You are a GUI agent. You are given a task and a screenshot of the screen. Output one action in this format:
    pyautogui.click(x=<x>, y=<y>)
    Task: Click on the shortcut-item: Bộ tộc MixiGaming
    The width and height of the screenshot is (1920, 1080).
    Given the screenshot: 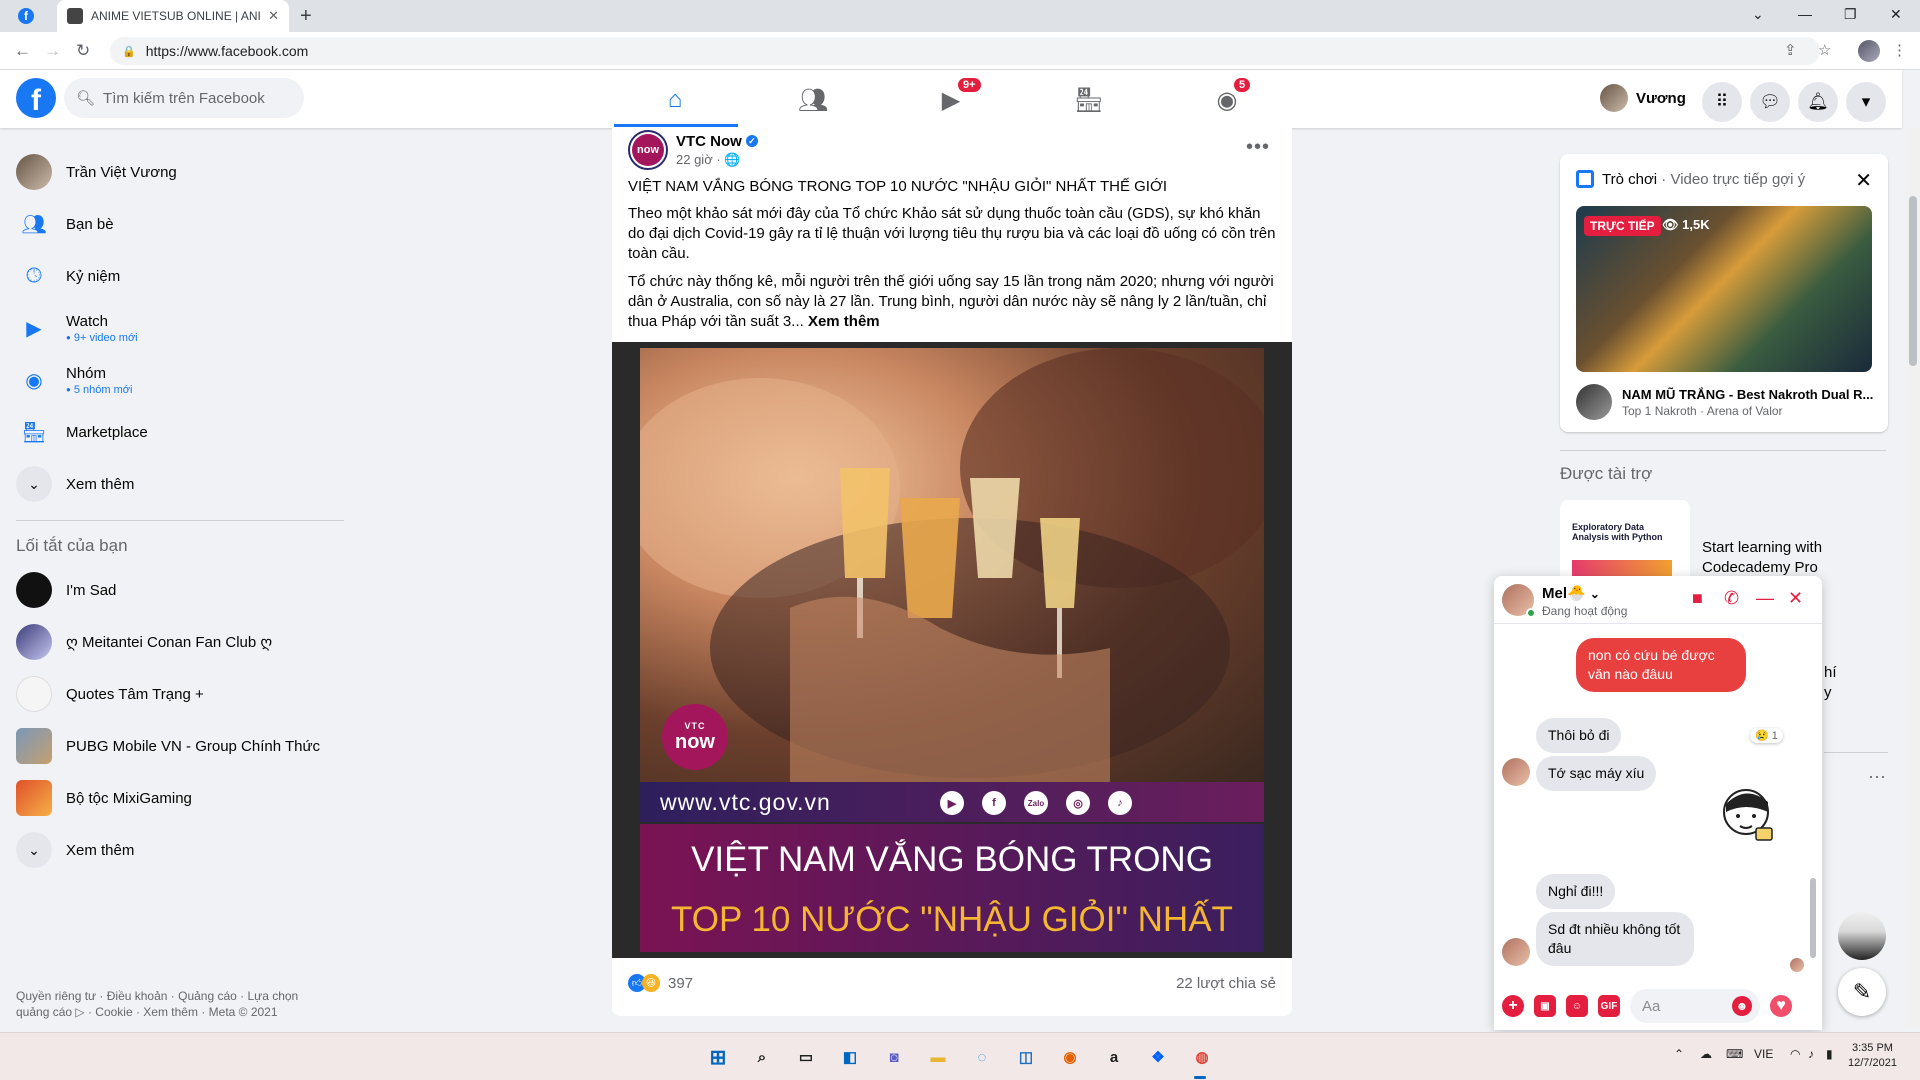 What is the action you would take?
    pyautogui.click(x=178, y=798)
    